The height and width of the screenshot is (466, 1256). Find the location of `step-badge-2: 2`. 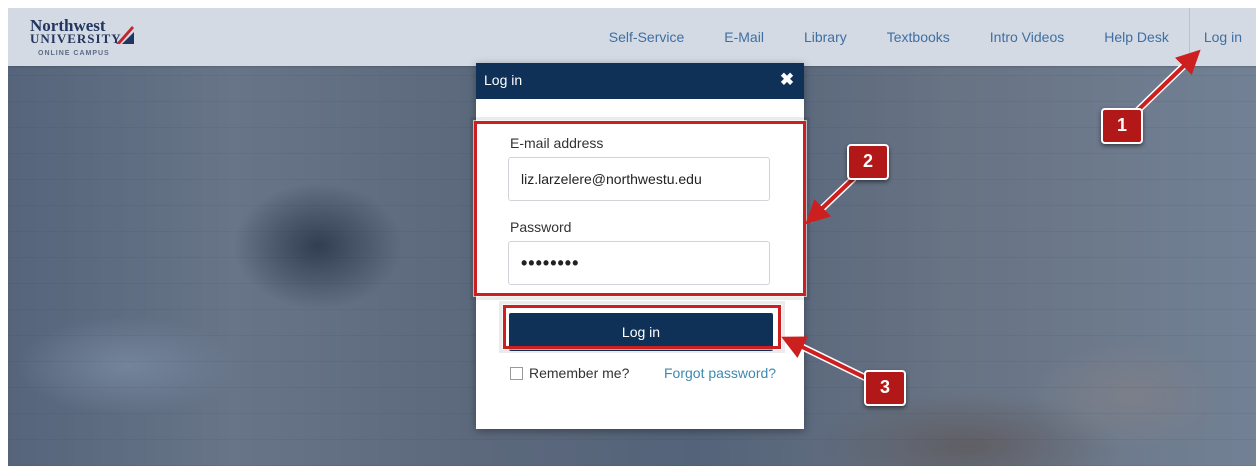

step-badge-2: 2 is located at coordinates (868, 162).